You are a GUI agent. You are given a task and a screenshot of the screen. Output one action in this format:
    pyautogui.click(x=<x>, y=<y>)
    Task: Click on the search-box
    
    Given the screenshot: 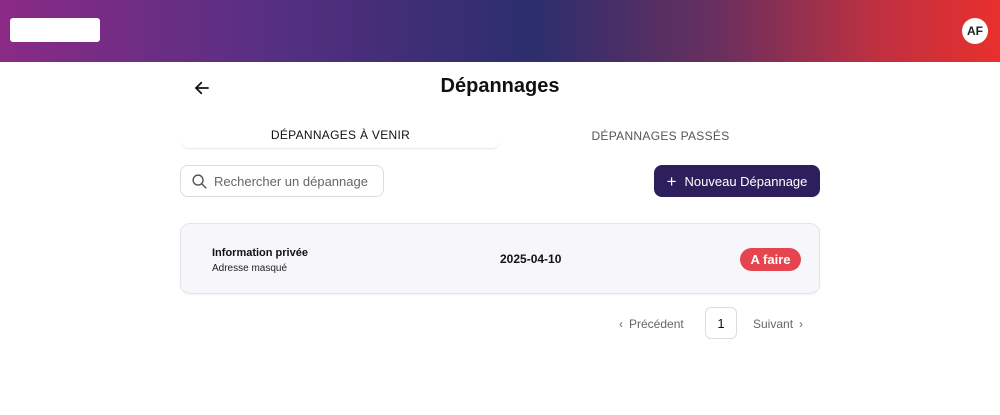 What is the action you would take?
    pyautogui.click(x=282, y=181)
    